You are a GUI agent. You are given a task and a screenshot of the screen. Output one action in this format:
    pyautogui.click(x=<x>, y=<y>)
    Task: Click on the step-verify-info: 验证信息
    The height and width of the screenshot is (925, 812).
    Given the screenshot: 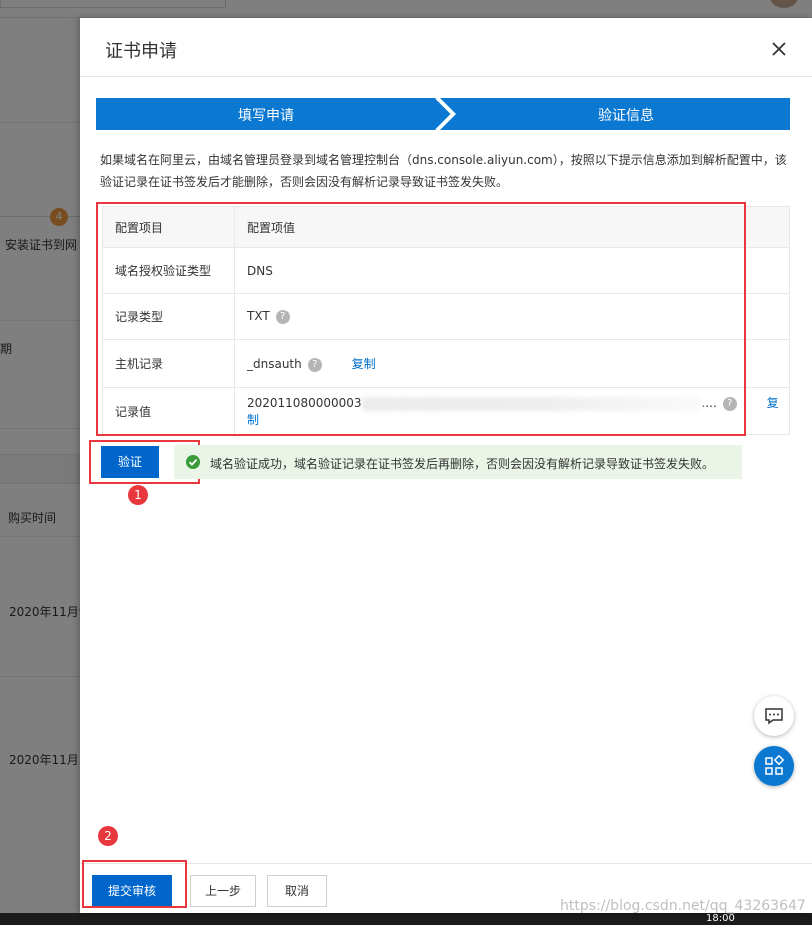 What is the action you would take?
    pyautogui.click(x=626, y=116)
    